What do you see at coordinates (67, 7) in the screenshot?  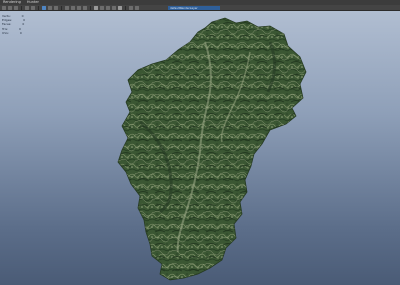 I see `snap-grid-icon` at bounding box center [67, 7].